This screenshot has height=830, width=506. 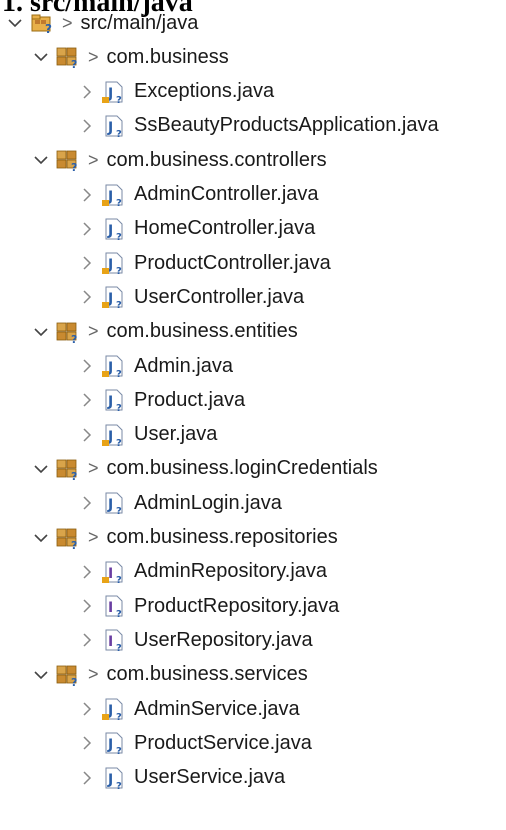 I want to click on tree-file-adminlogin-java: J? AdminLogin.java, so click(x=179, y=503).